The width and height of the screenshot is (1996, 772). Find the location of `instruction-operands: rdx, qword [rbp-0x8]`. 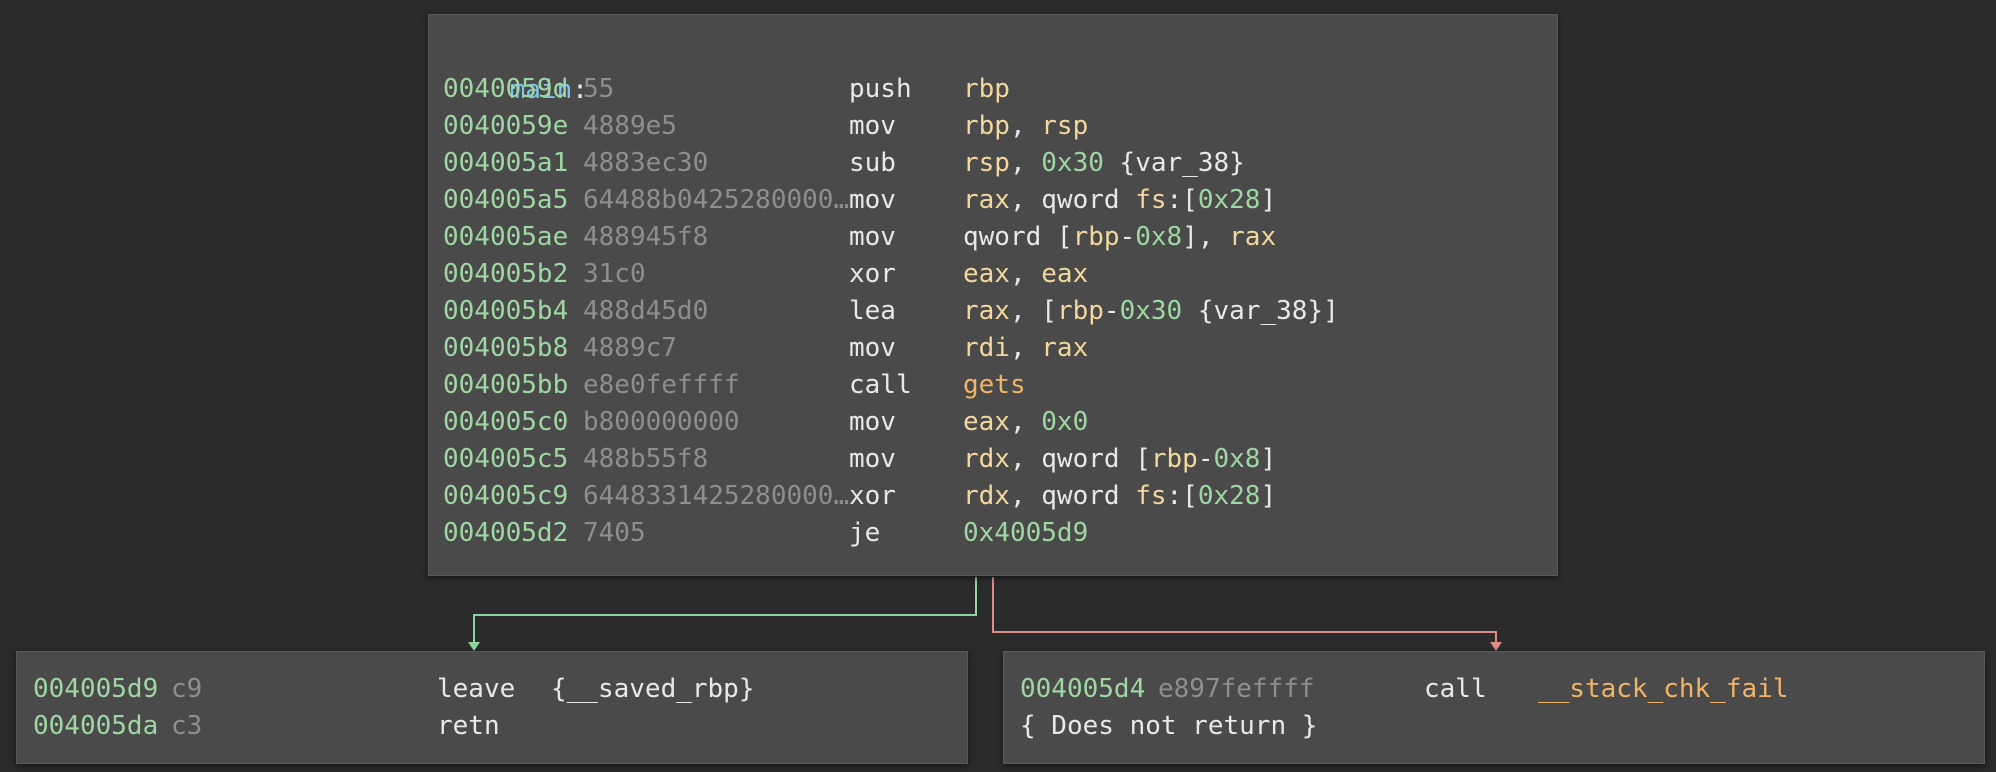

instruction-operands: rdx, qword [rbp-0x8] is located at coordinates (1119, 459).